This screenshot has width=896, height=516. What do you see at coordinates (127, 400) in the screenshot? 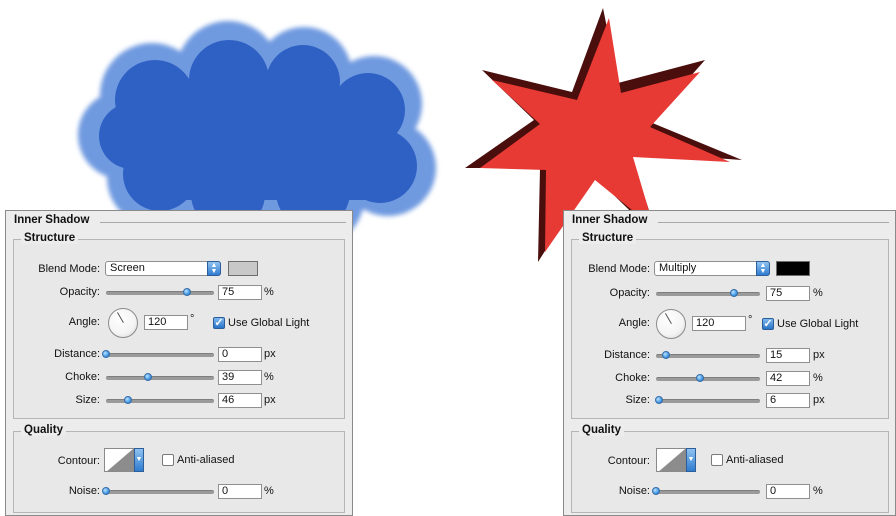
I see `size-slider-thumb` at bounding box center [127, 400].